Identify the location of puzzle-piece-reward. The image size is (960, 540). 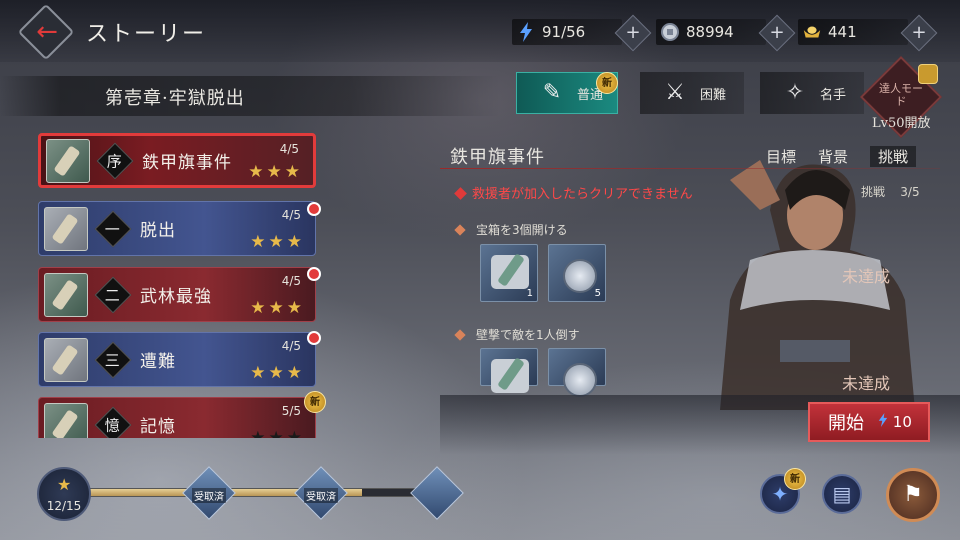
(509, 370).